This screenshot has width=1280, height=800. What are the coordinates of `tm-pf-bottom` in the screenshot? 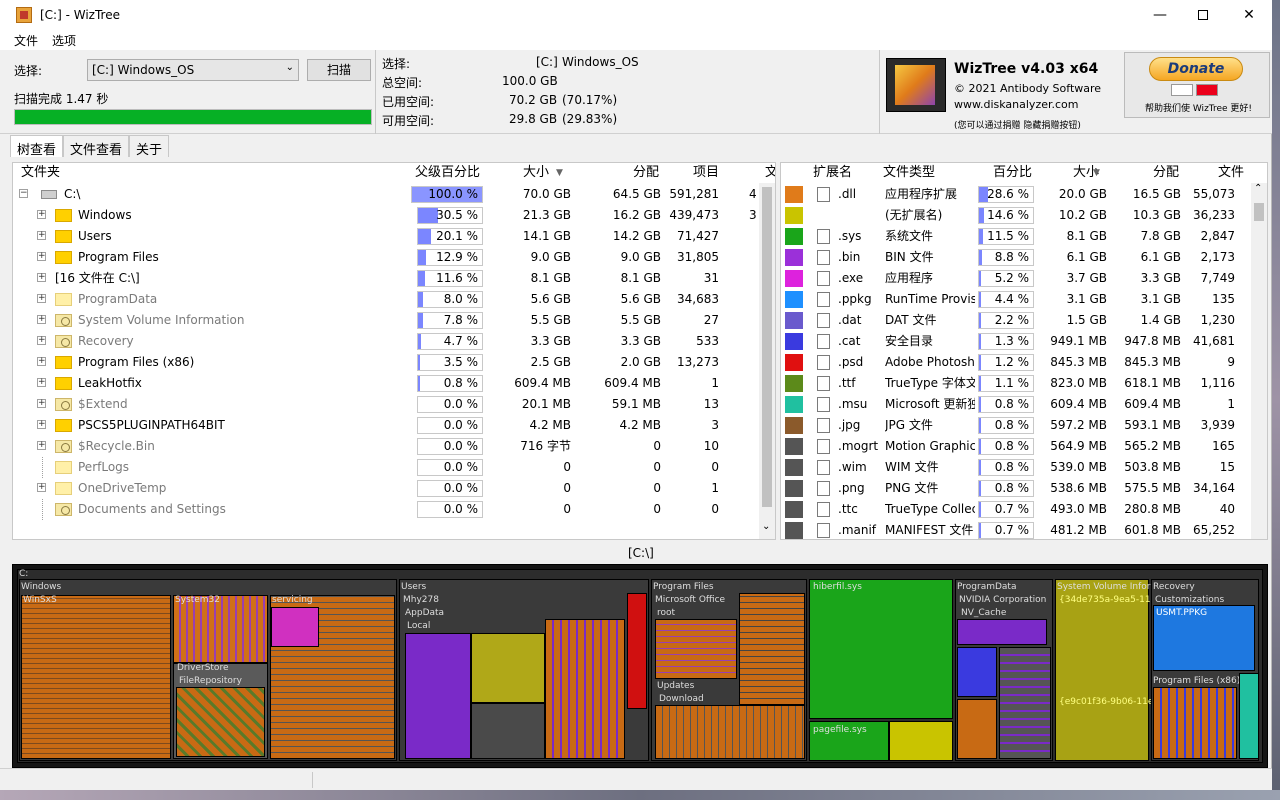 It's located at (730, 732).